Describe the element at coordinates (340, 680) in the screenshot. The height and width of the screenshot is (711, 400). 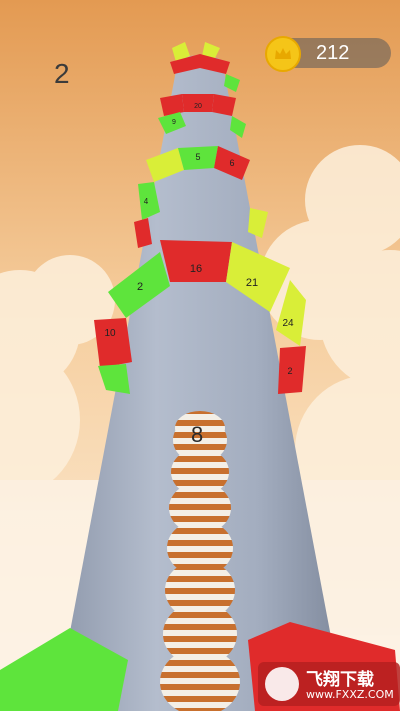
I see `watermark-brand: 飞翔下载` at that location.